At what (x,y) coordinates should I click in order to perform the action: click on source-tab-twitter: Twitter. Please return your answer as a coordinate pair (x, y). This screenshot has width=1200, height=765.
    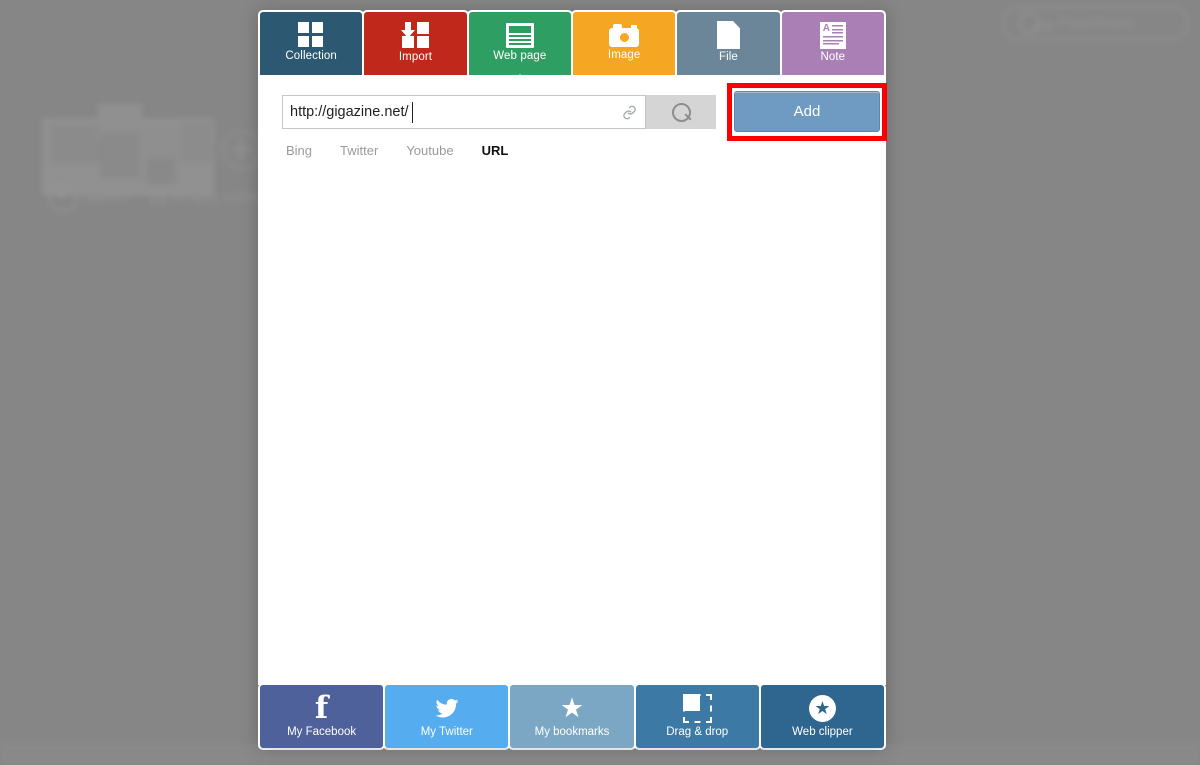
    Looking at the image, I should click on (359, 150).